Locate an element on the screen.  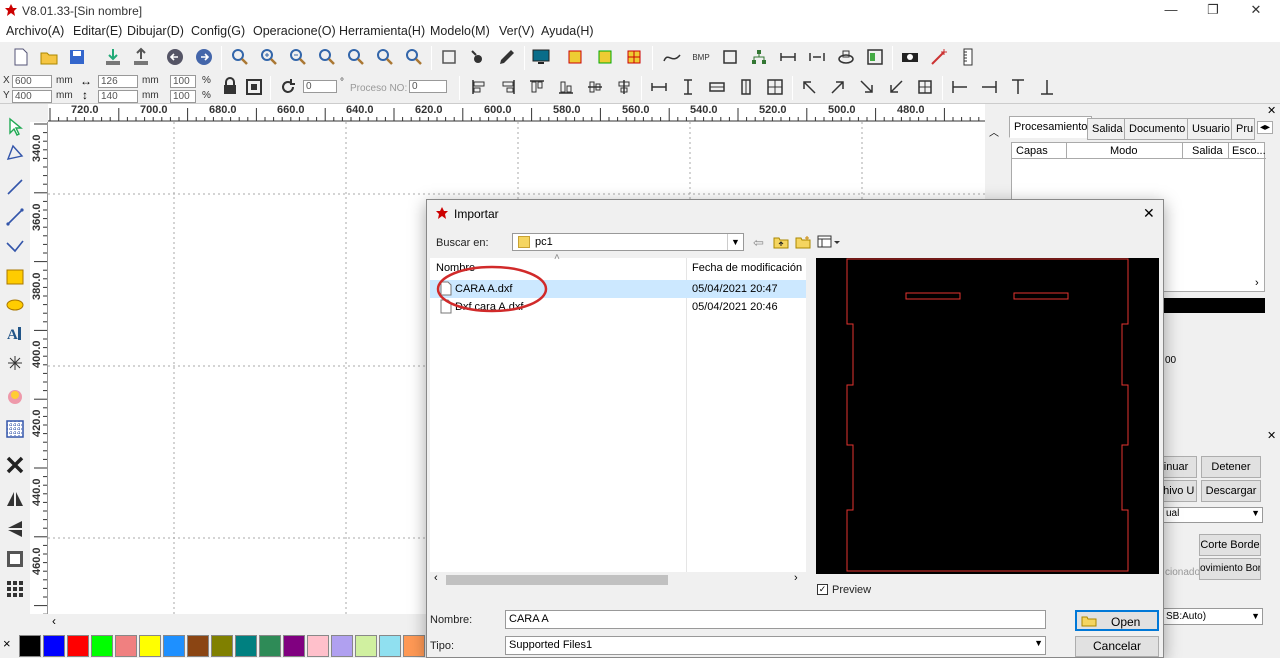
arrow-bottom-left-icon is located at coordinates (896, 87).